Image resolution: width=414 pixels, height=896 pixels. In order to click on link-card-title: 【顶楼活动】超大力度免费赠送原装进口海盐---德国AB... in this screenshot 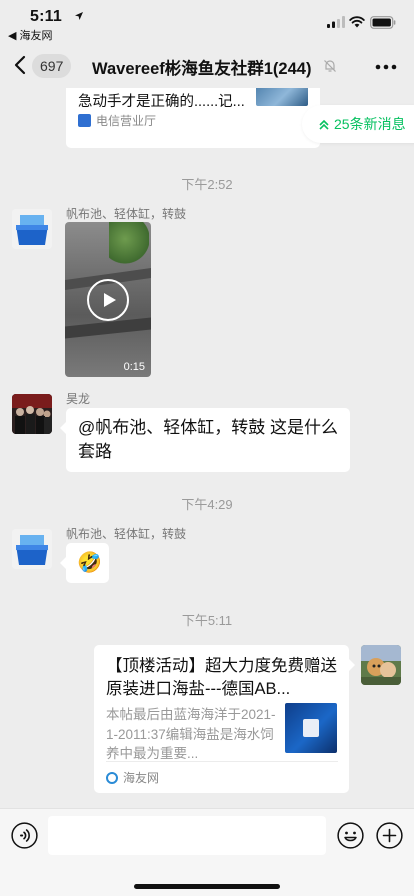, I will do `click(221, 677)`.